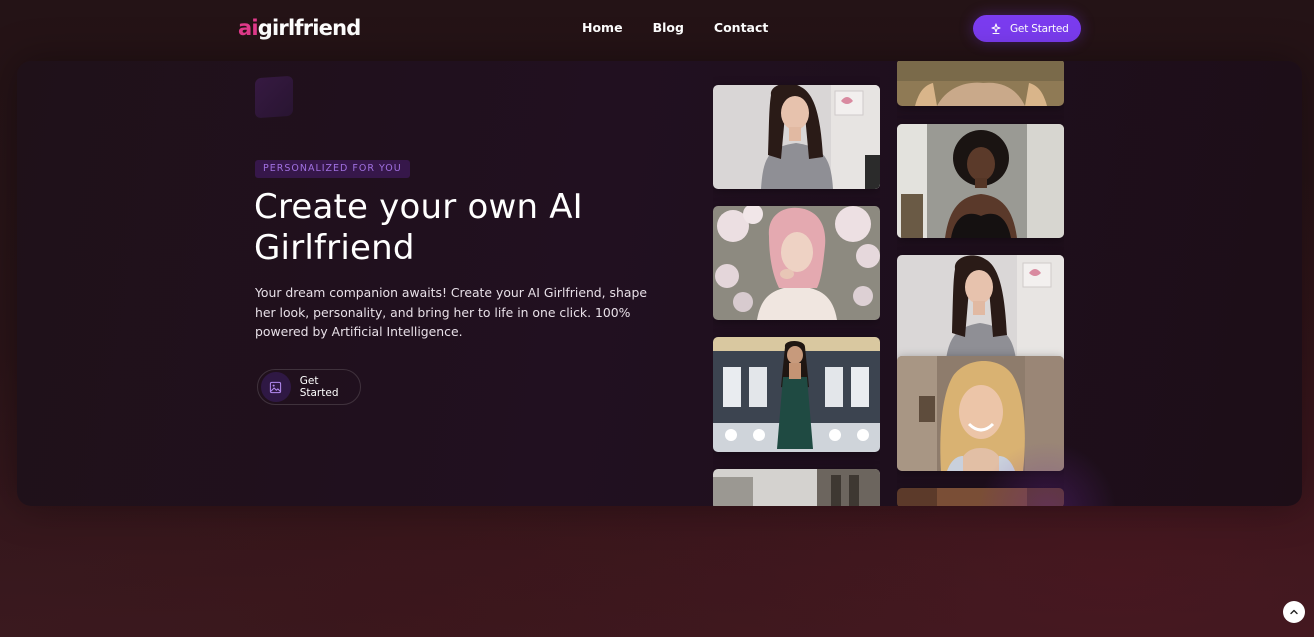 This screenshot has width=1314, height=637. What do you see at coordinates (741, 27) in the screenshot?
I see `nav-contact-link: Contact` at bounding box center [741, 27].